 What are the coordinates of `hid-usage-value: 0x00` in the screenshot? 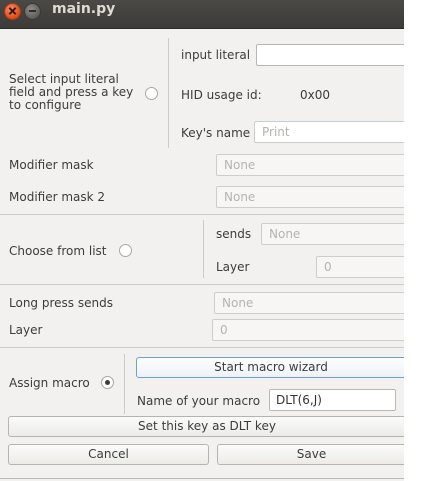 It's located at (315, 95).